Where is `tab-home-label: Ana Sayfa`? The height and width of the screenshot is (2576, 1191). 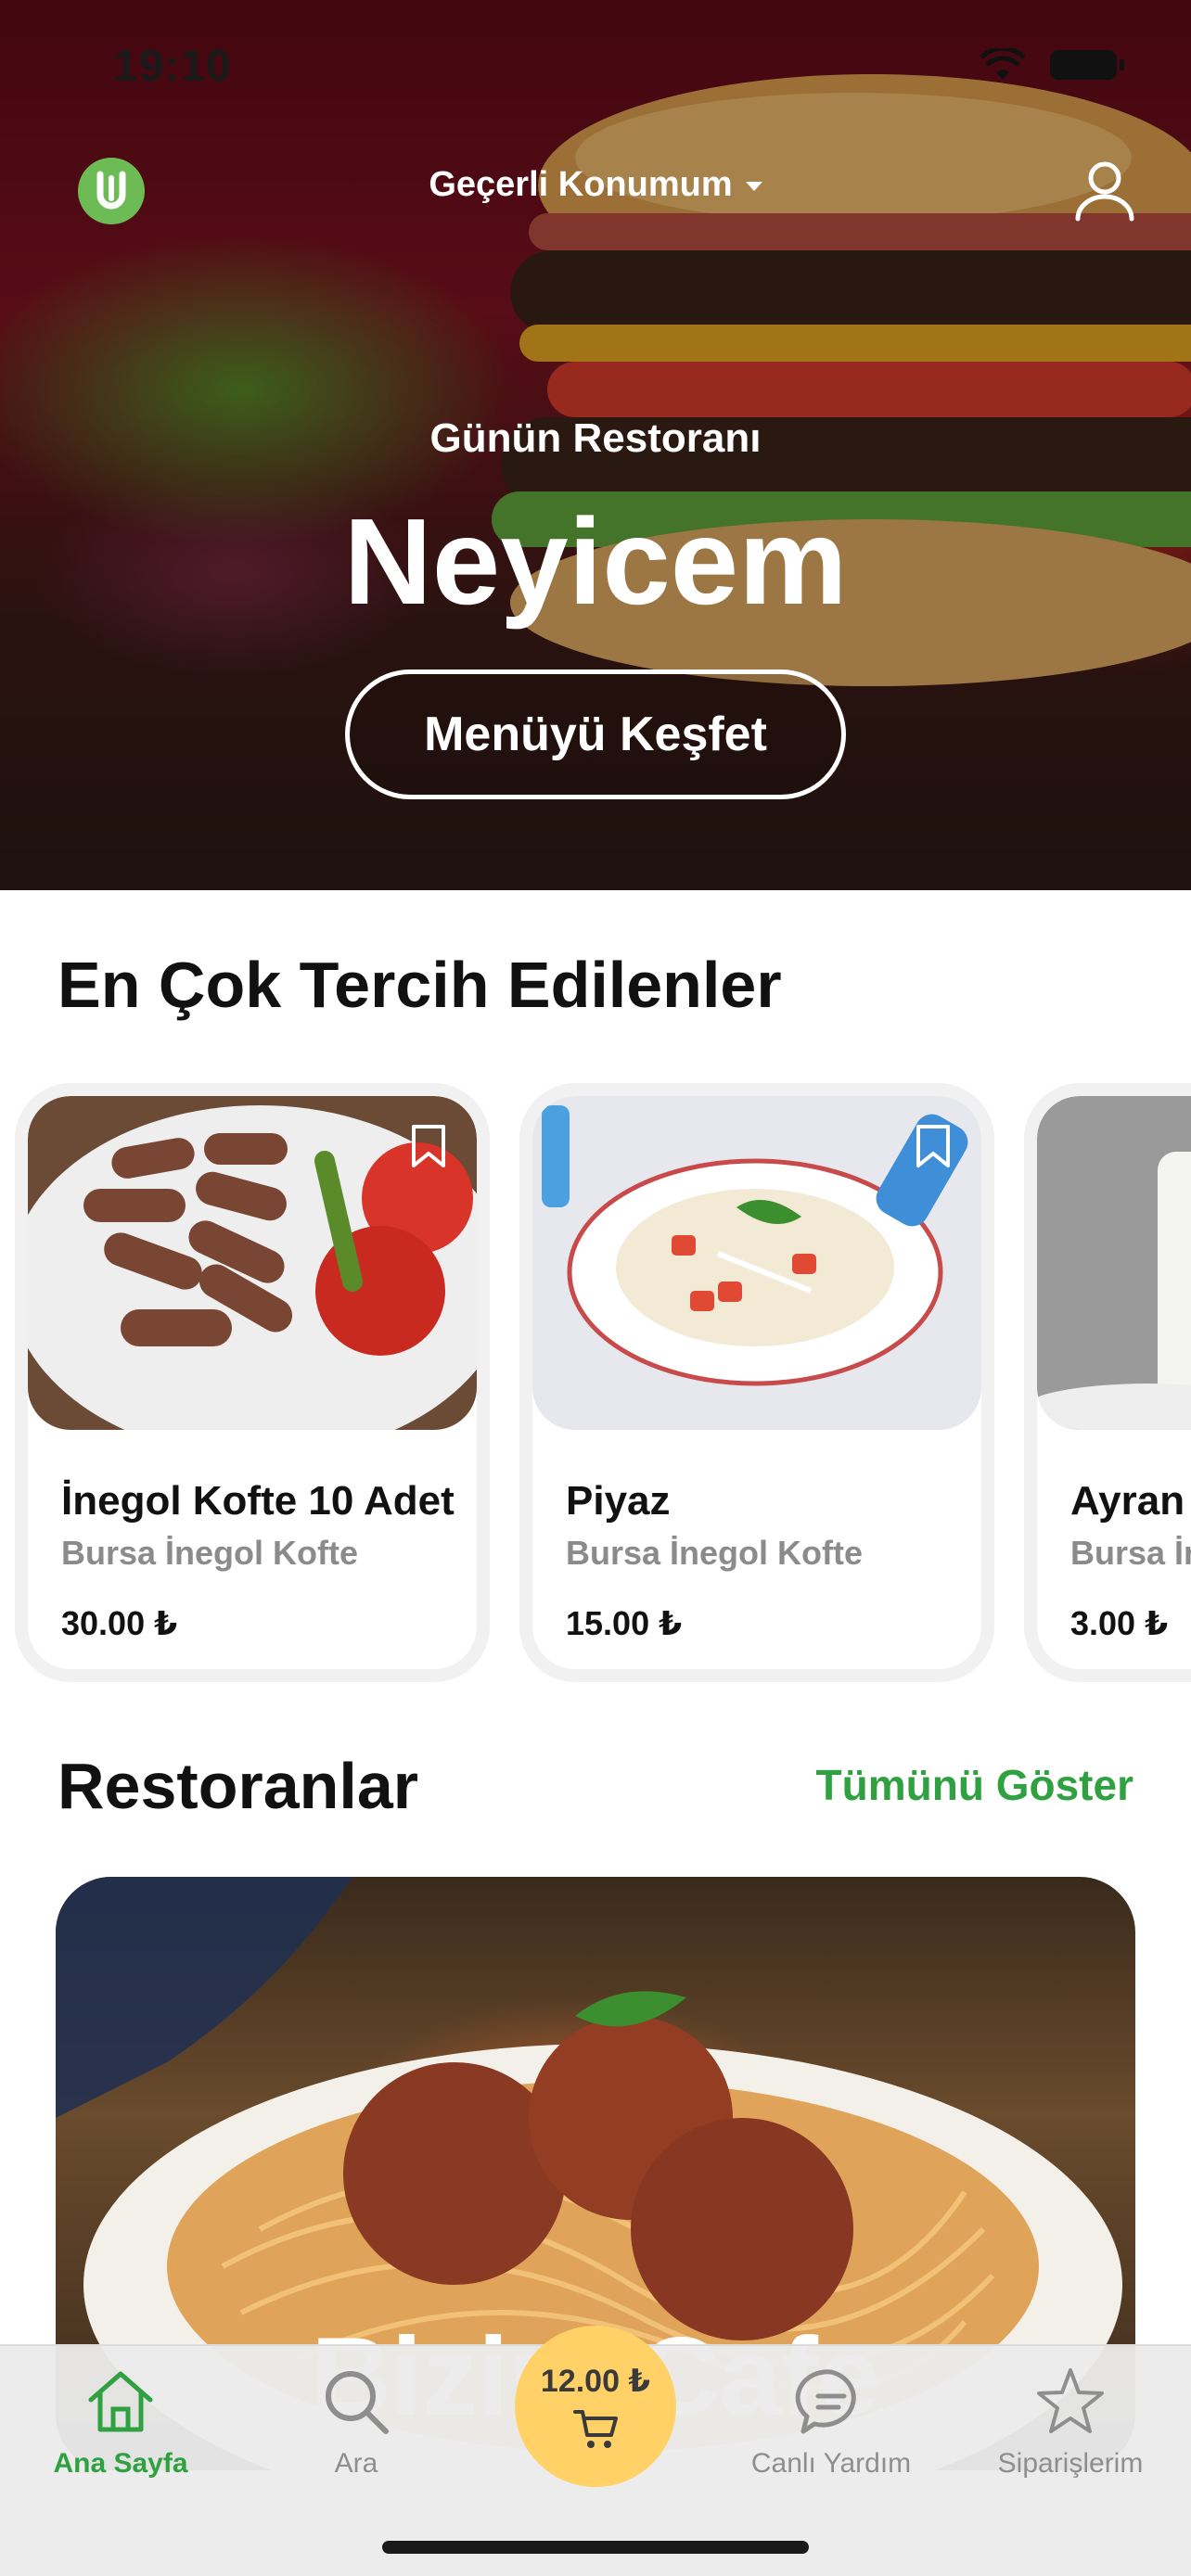 tab-home-label: Ana Sayfa is located at coordinates (121, 2463).